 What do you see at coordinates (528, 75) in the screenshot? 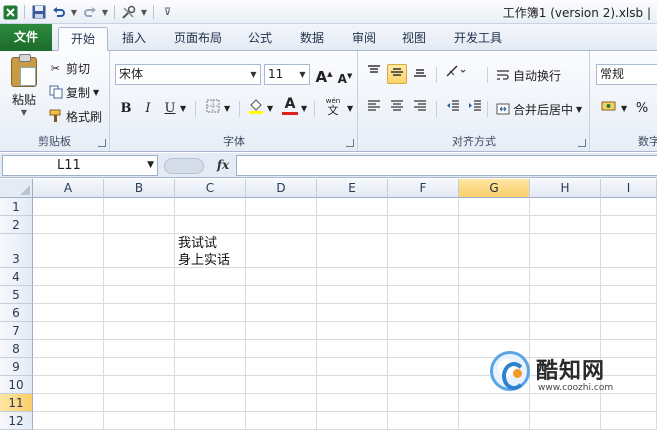
I see `wrap-text-button: 自动换行` at bounding box center [528, 75].